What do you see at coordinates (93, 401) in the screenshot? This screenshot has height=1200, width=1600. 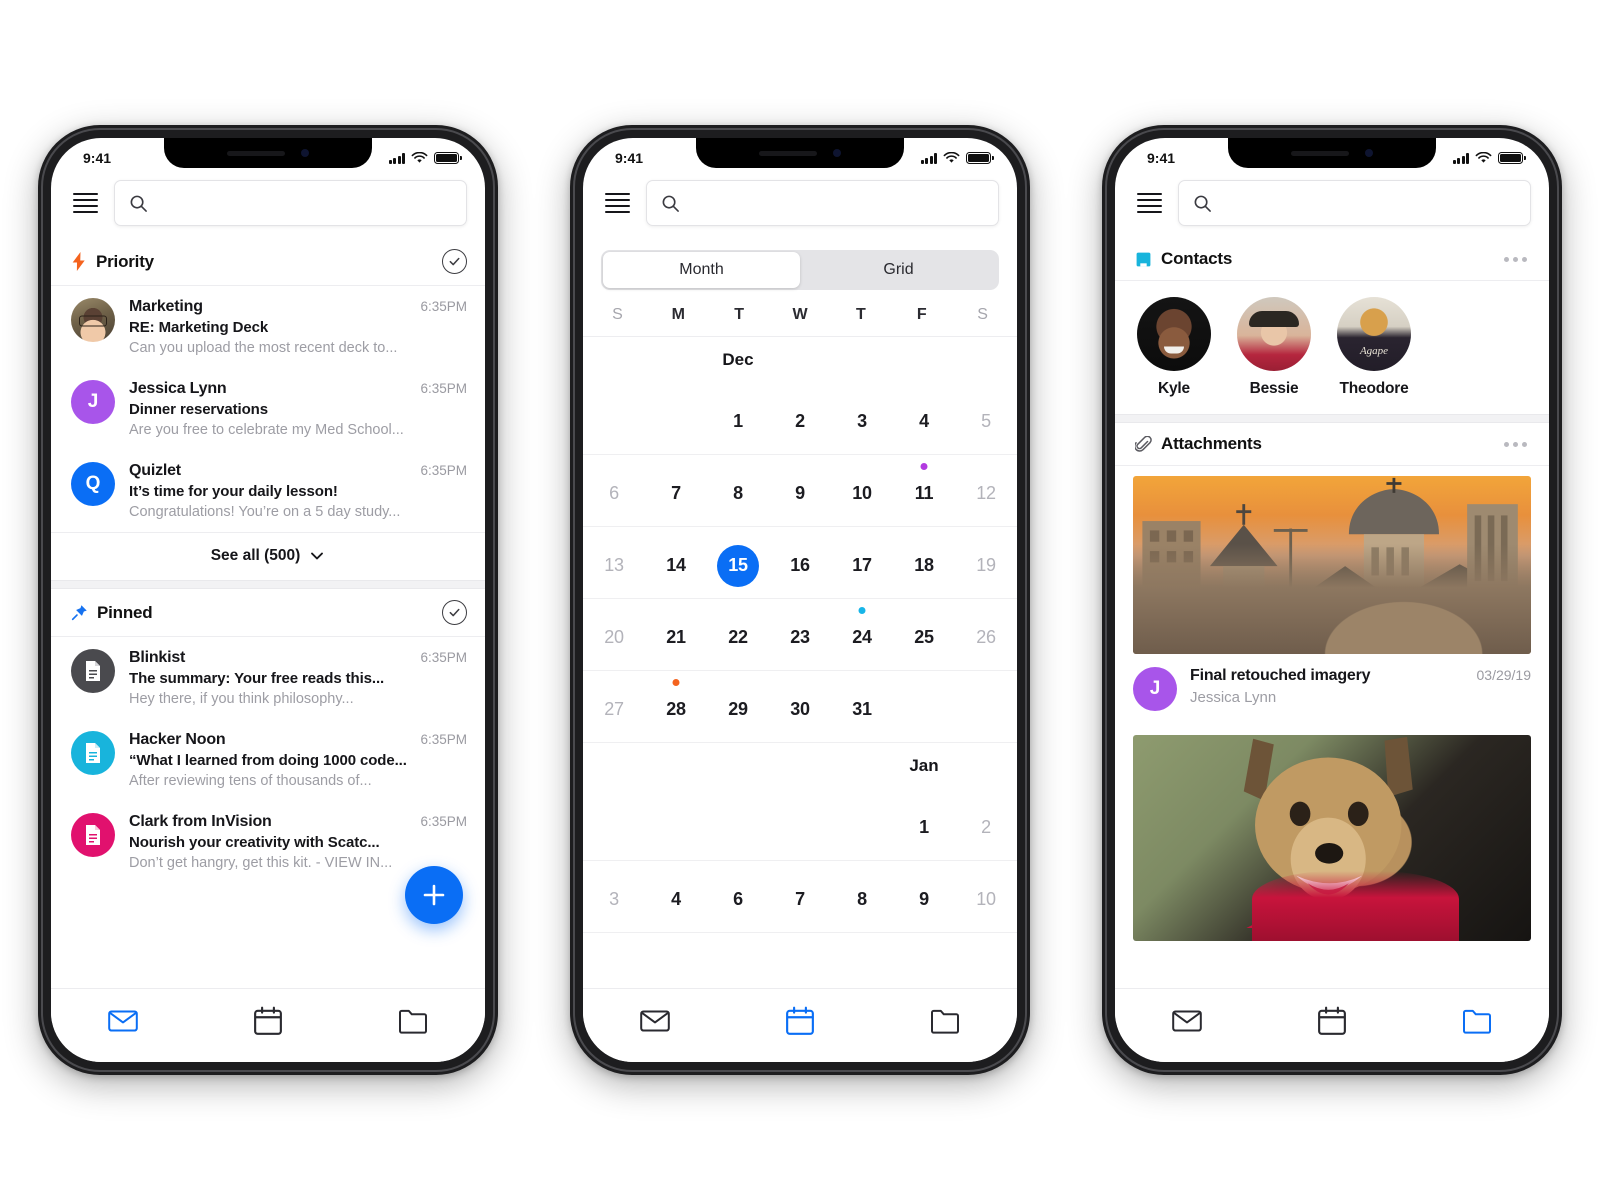 I see `avatar-initial: J` at bounding box center [93, 401].